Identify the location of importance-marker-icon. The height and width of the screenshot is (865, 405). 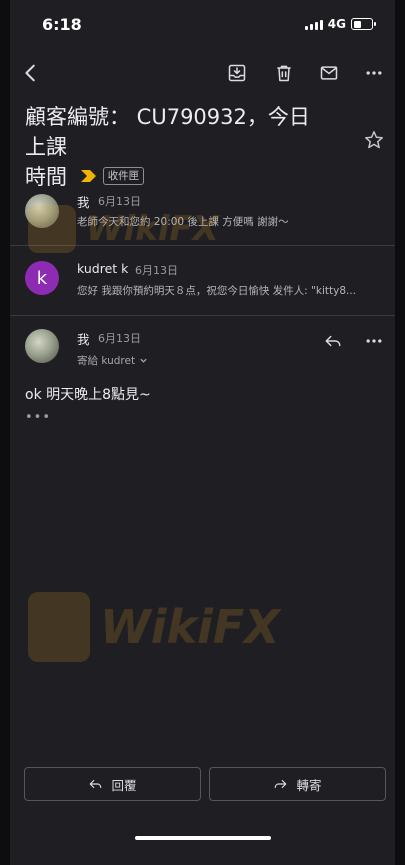
(88, 176).